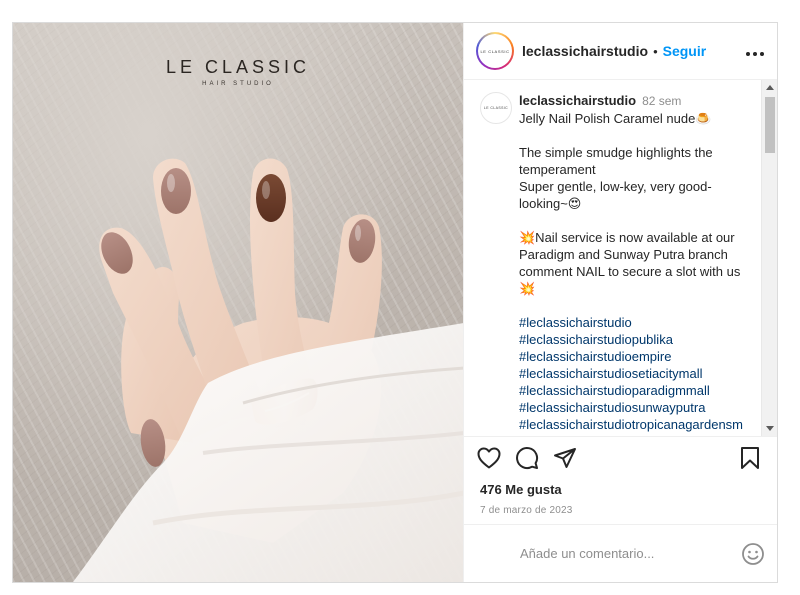  I want to click on paper-plane-icon, so click(565, 458).